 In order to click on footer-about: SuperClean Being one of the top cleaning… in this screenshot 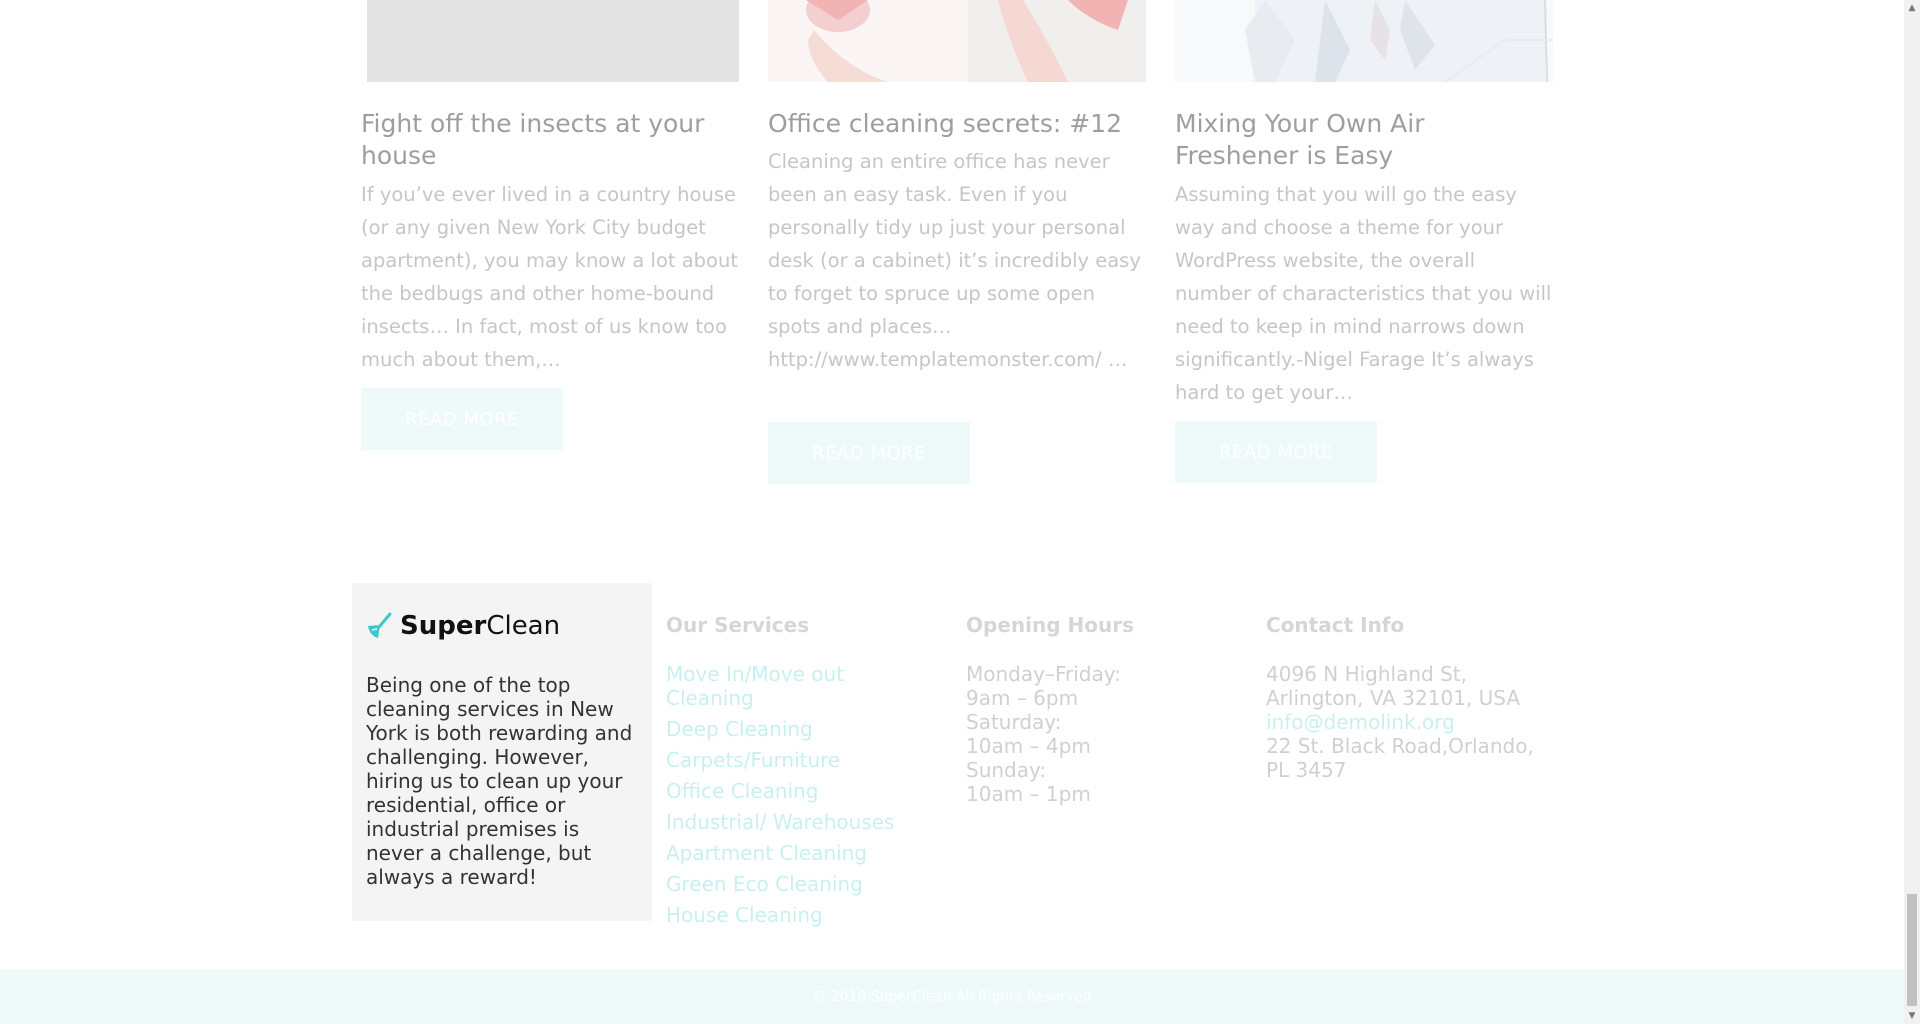, I will do `click(502, 752)`.